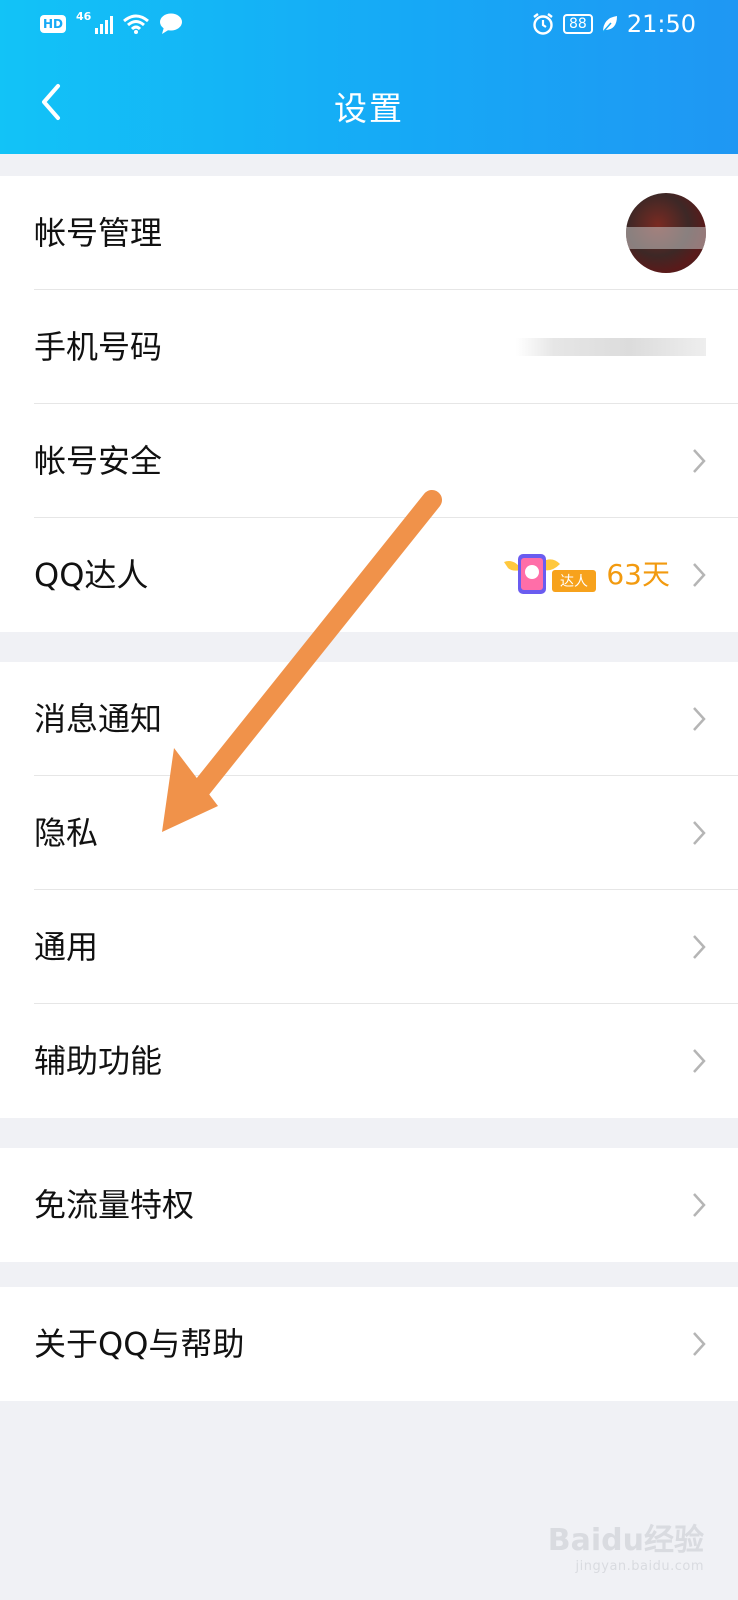  Describe the element at coordinates (638, 574) in the screenshot. I see `badge-days: 63天` at that location.